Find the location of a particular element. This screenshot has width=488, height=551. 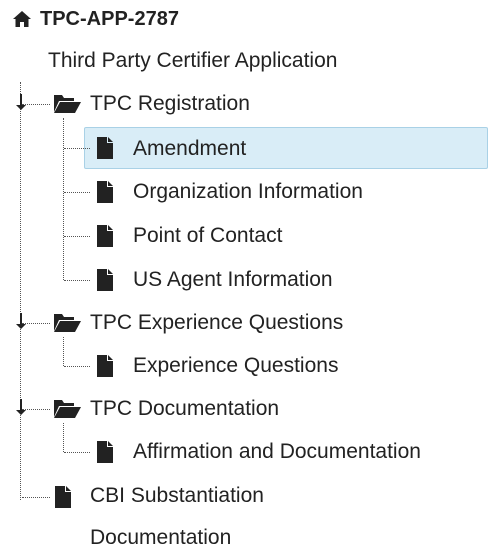

tree-connector-main is located at coordinates (20, 291).